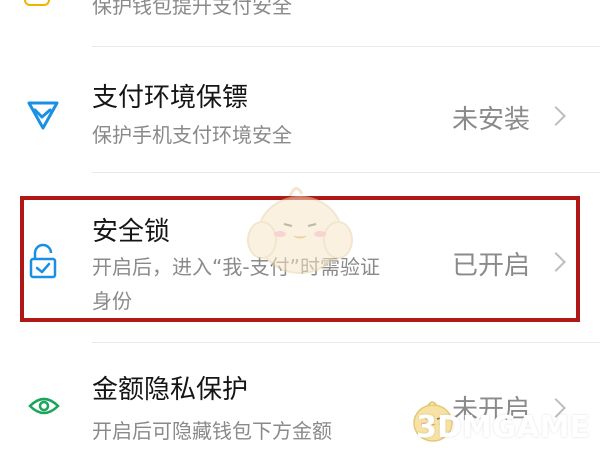  Describe the element at coordinates (300, 230) in the screenshot. I see `mascot-watermark` at that location.